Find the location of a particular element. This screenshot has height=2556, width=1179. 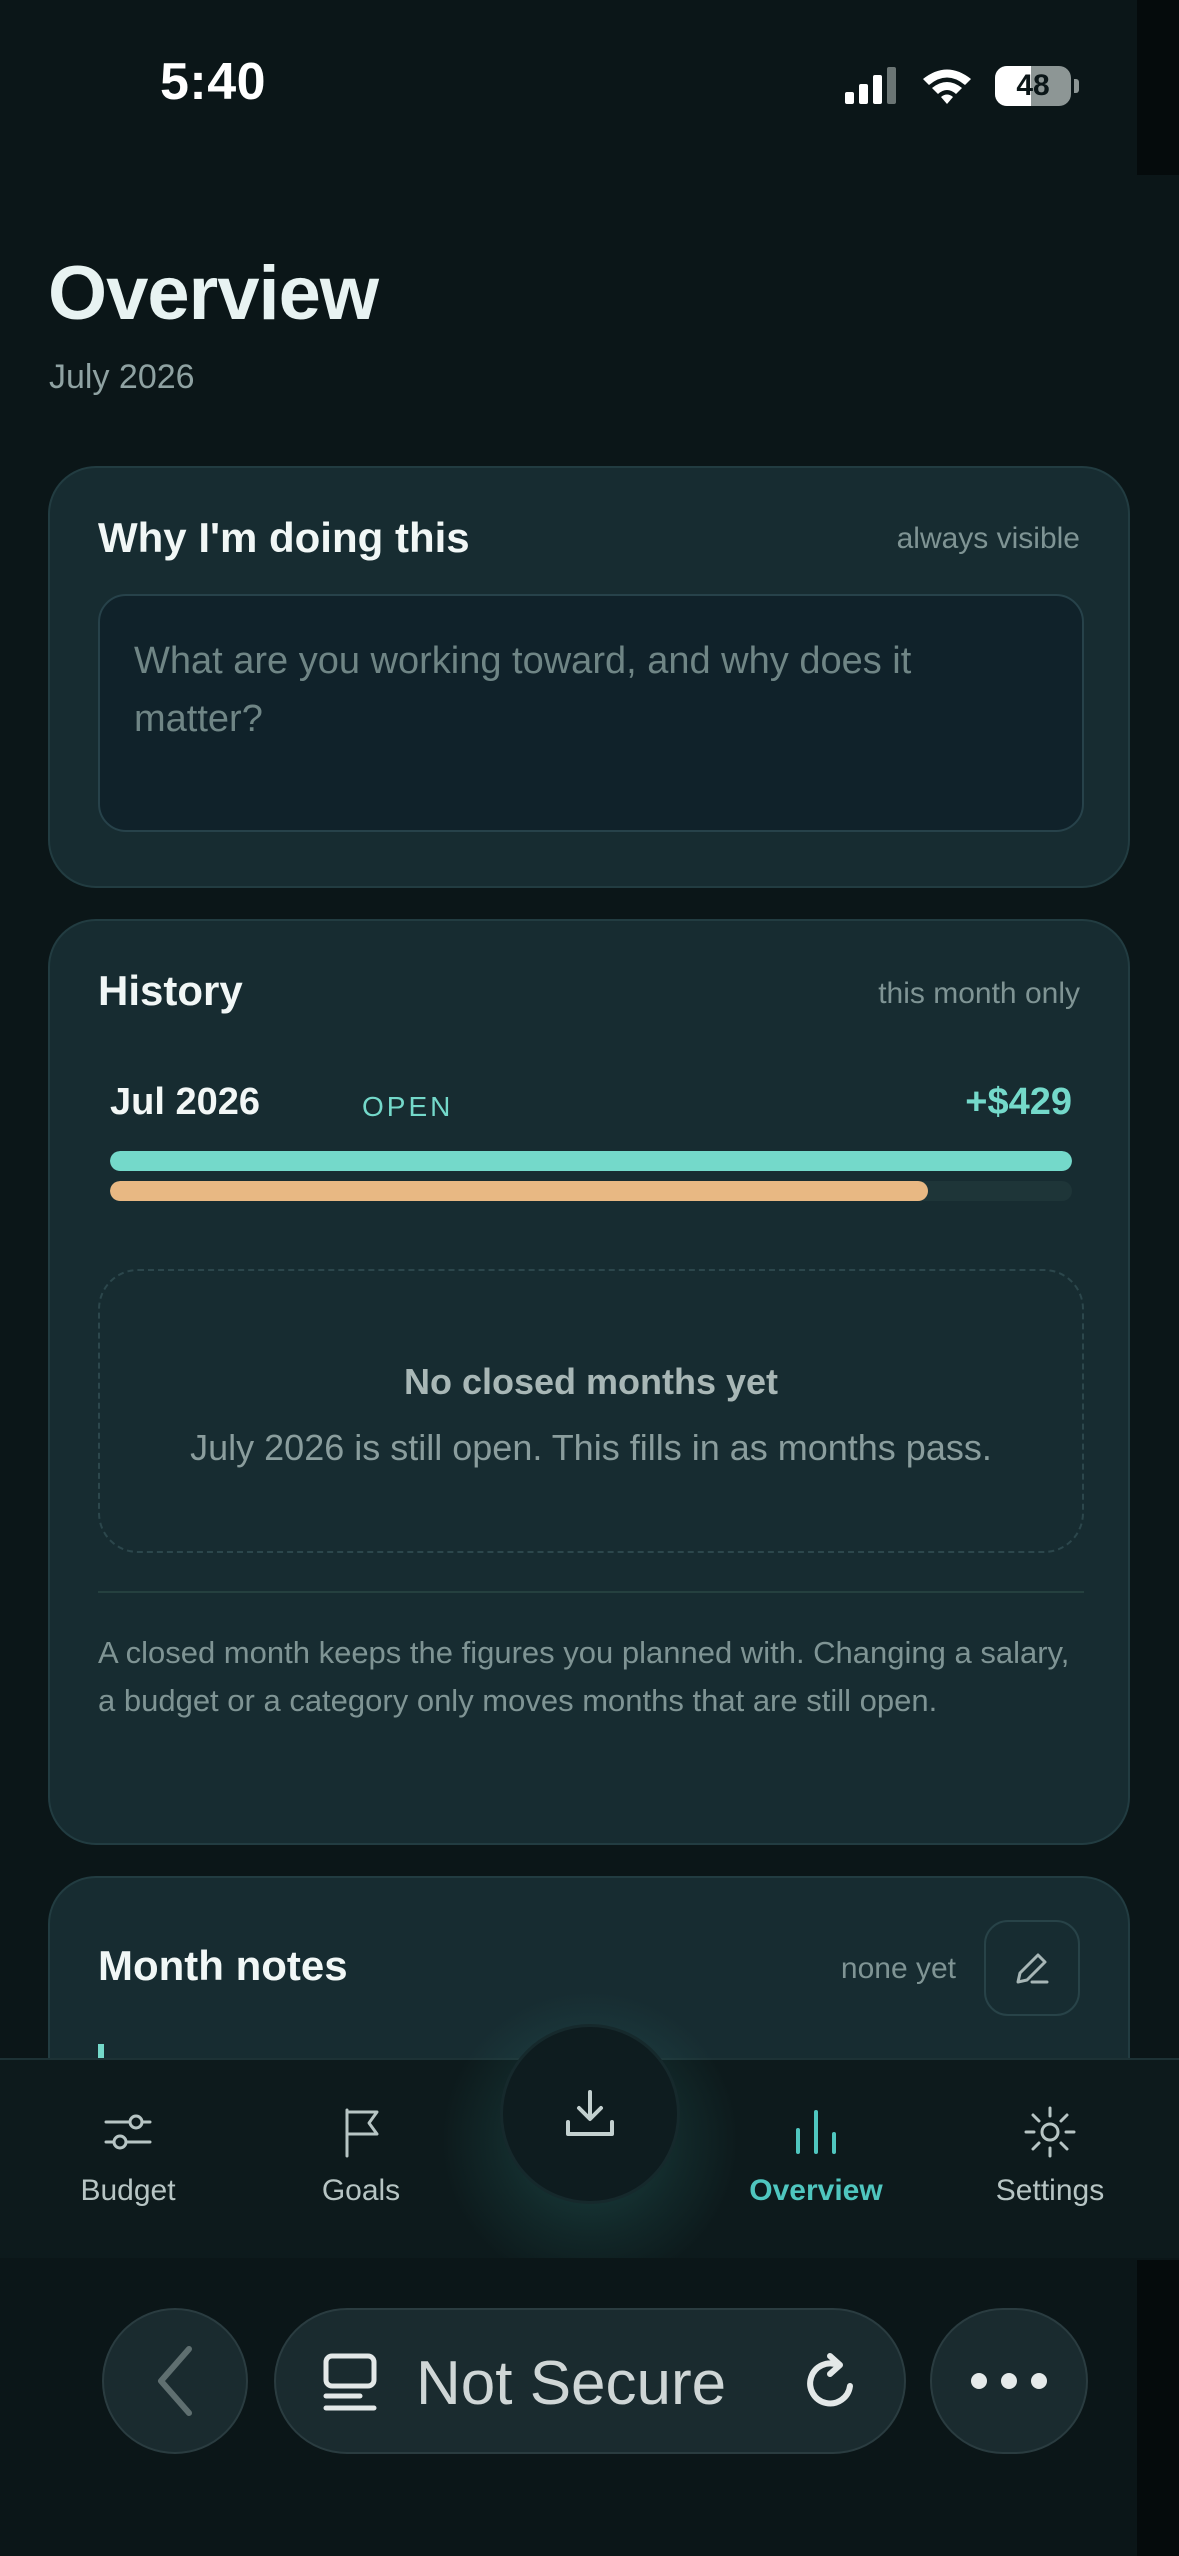

income-bar is located at coordinates (591, 1161).